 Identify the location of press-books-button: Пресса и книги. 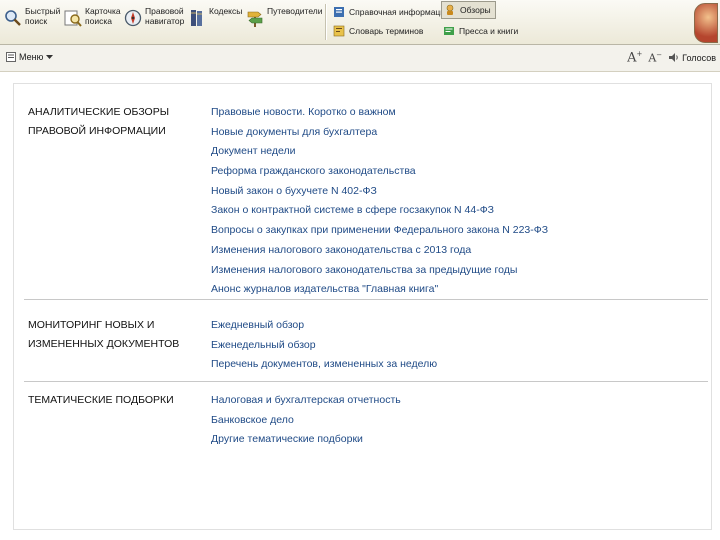
(480, 31).